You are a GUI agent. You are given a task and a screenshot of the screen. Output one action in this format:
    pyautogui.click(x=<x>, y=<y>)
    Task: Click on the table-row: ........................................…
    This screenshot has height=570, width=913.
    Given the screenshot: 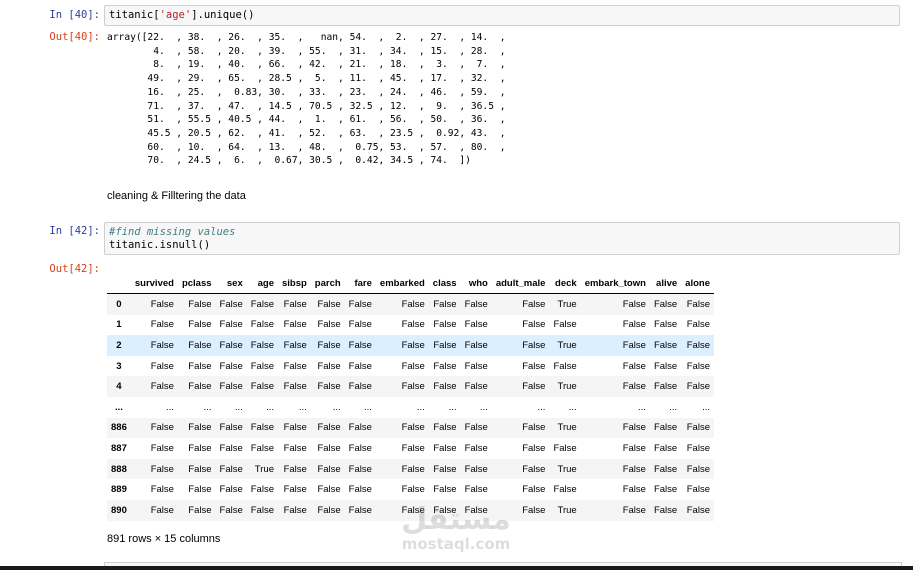 What is the action you would take?
    pyautogui.click(x=410, y=407)
    